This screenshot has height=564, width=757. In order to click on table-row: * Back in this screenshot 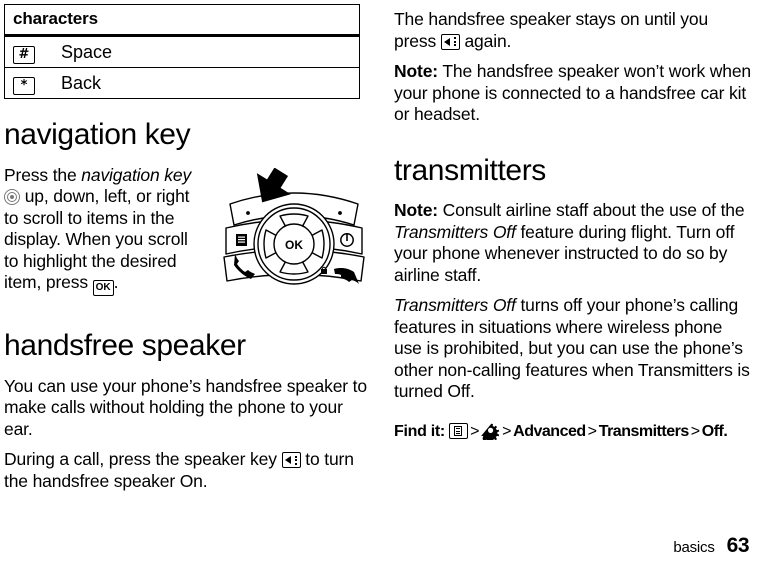, I will do `click(182, 83)`.